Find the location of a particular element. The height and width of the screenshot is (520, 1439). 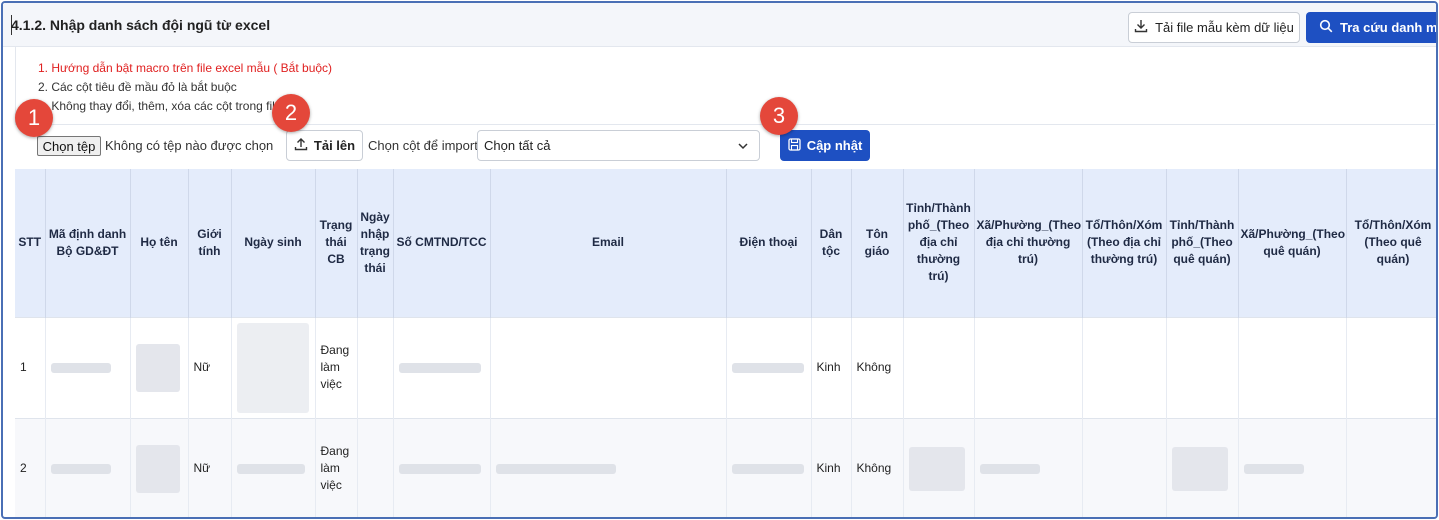

cell-province-residence-redacted is located at coordinates (939, 467).